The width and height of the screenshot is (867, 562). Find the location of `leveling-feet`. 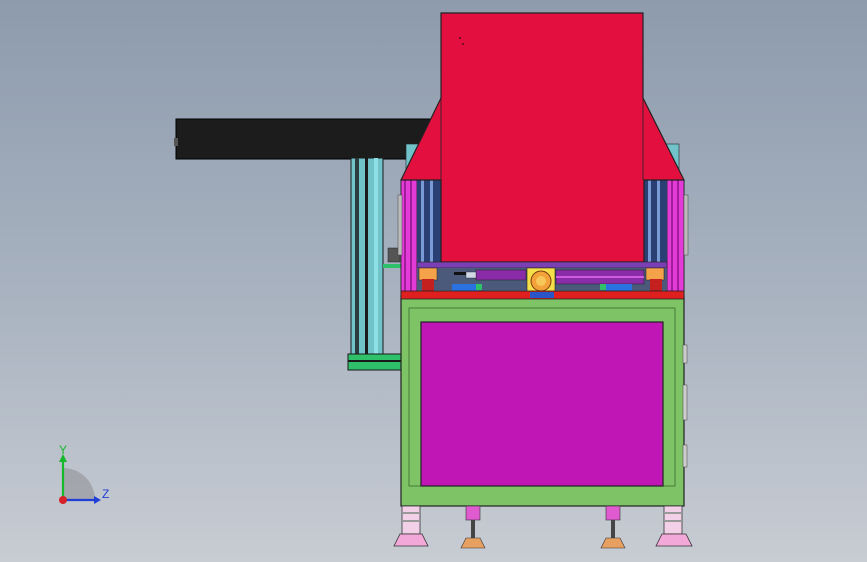

leveling-feet is located at coordinates (543, 527).